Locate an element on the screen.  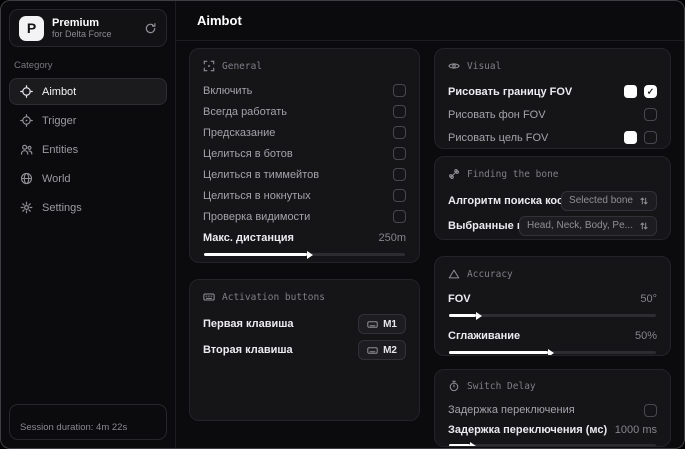
bone-search-algorithm-select: Selected bone is located at coordinates (609, 200).